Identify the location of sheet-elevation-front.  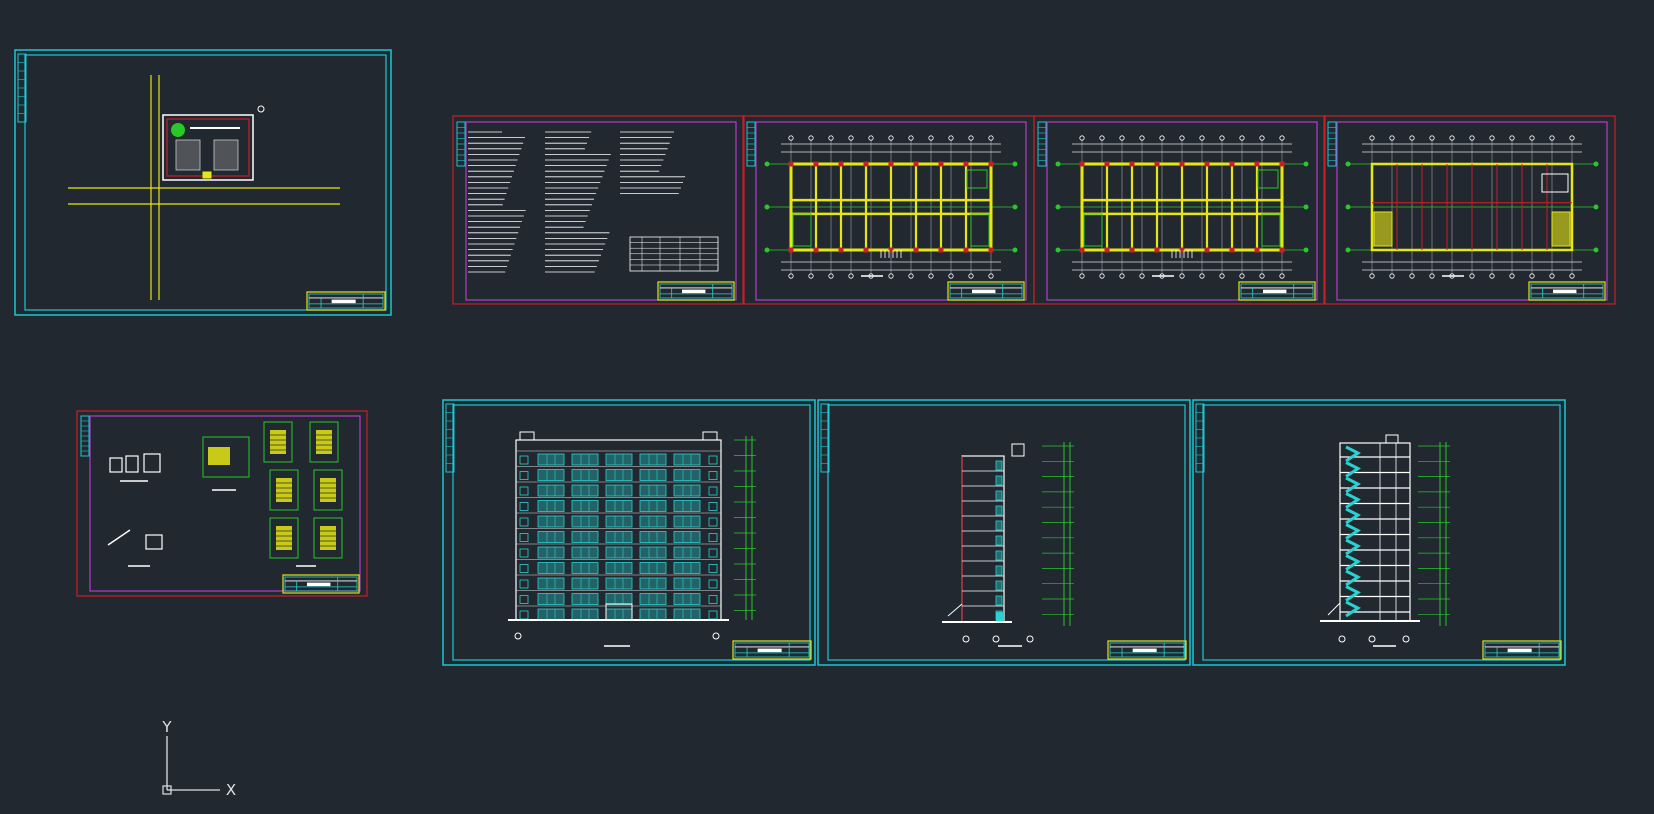
(629, 532).